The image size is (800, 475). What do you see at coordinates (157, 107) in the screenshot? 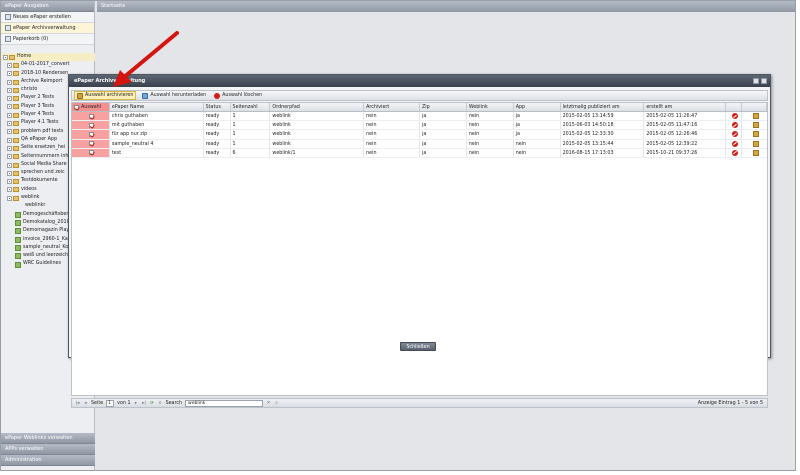
I see `column-header-name: ePaper Name` at bounding box center [157, 107].